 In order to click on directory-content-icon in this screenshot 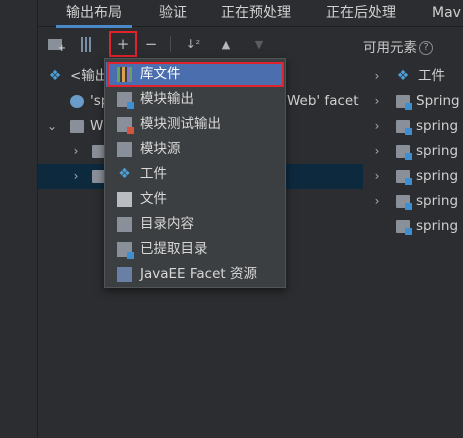, I will do `click(124, 224)`.